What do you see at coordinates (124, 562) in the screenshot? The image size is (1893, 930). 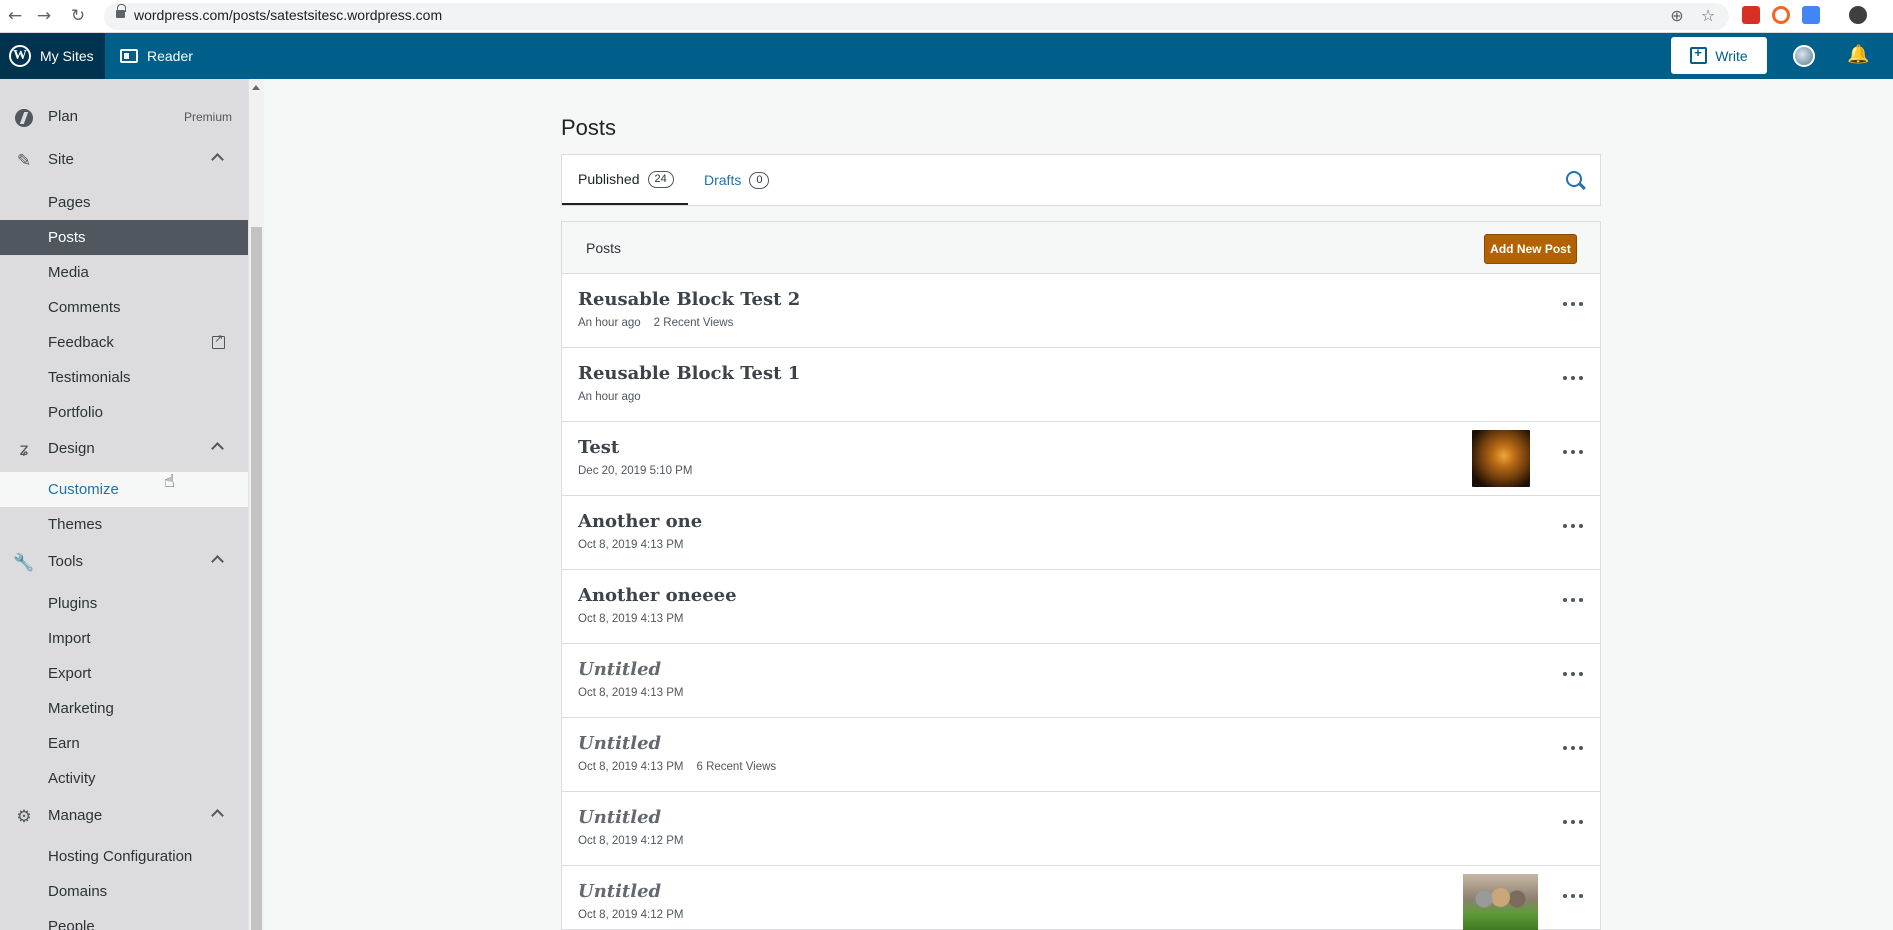 I see `sidebar-section-tools: 🔧 Tools` at bounding box center [124, 562].